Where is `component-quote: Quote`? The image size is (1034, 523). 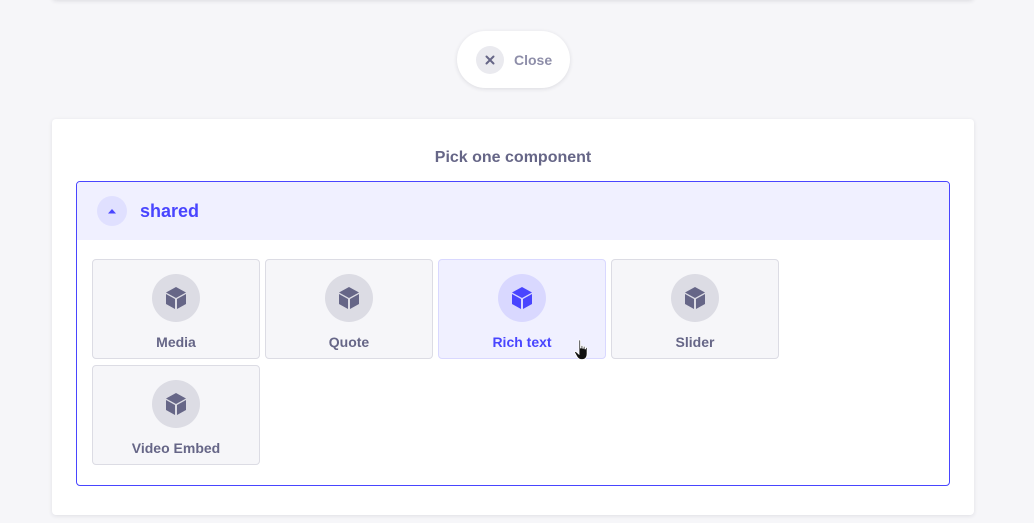
component-quote: Quote is located at coordinates (349, 309).